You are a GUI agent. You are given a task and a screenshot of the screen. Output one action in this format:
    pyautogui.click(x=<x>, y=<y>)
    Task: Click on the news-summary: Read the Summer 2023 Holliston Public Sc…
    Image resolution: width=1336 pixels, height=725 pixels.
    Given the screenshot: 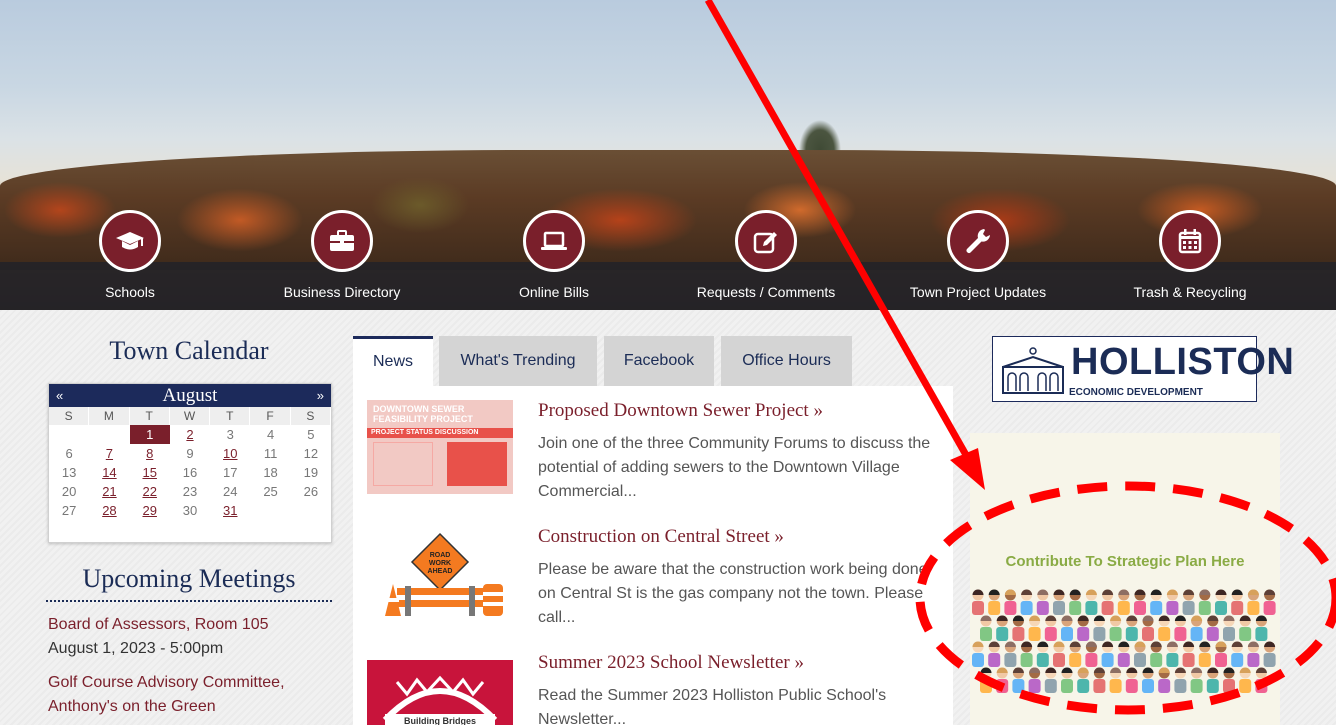 What is the action you would take?
    pyautogui.click(x=712, y=706)
    